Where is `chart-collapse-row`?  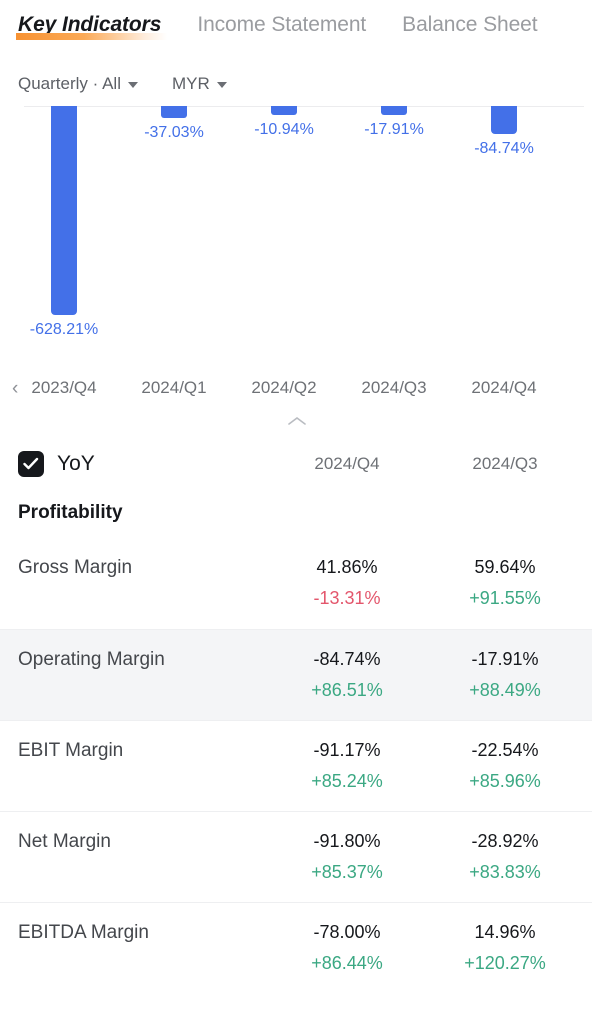
chart-collapse-row is located at coordinates (296, 424).